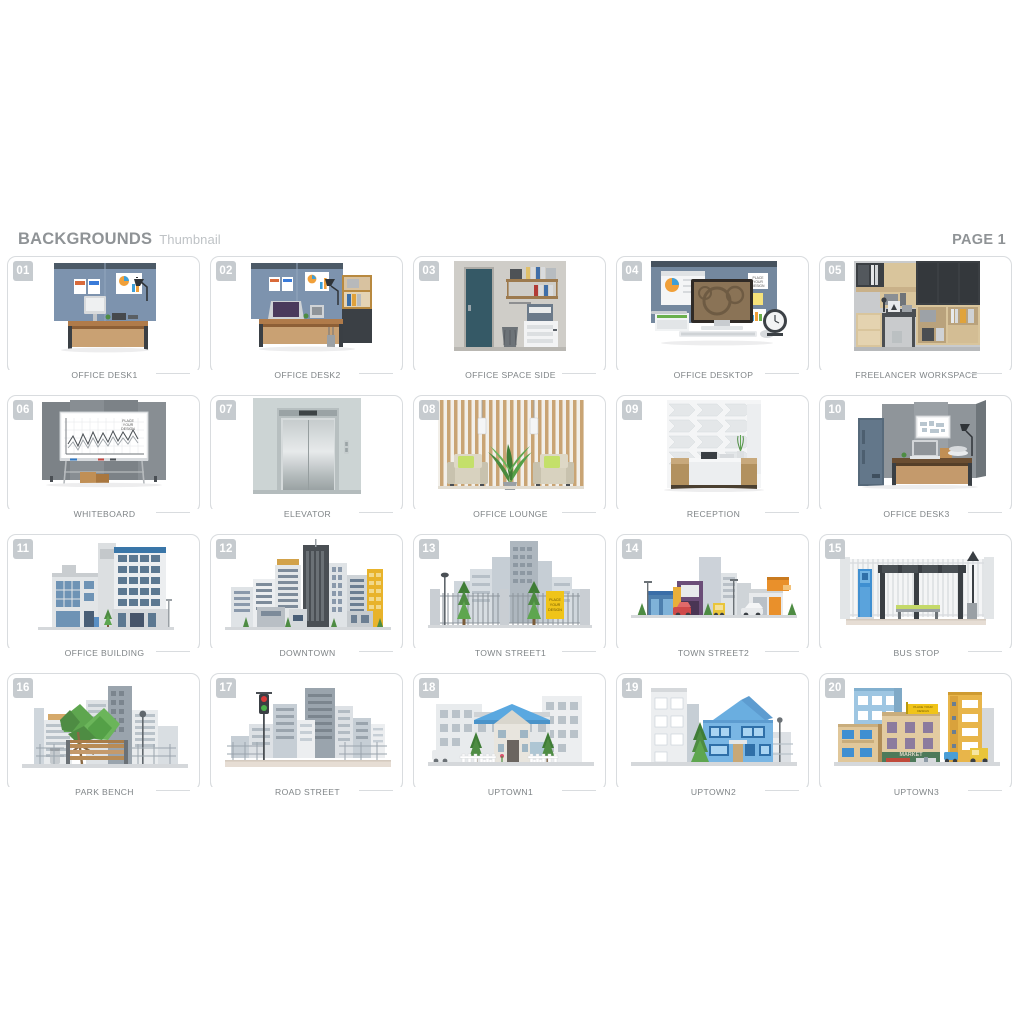 This screenshot has width=1024, height=1024. What do you see at coordinates (226, 688) in the screenshot?
I see `thumbnail-number-badge: 17` at bounding box center [226, 688].